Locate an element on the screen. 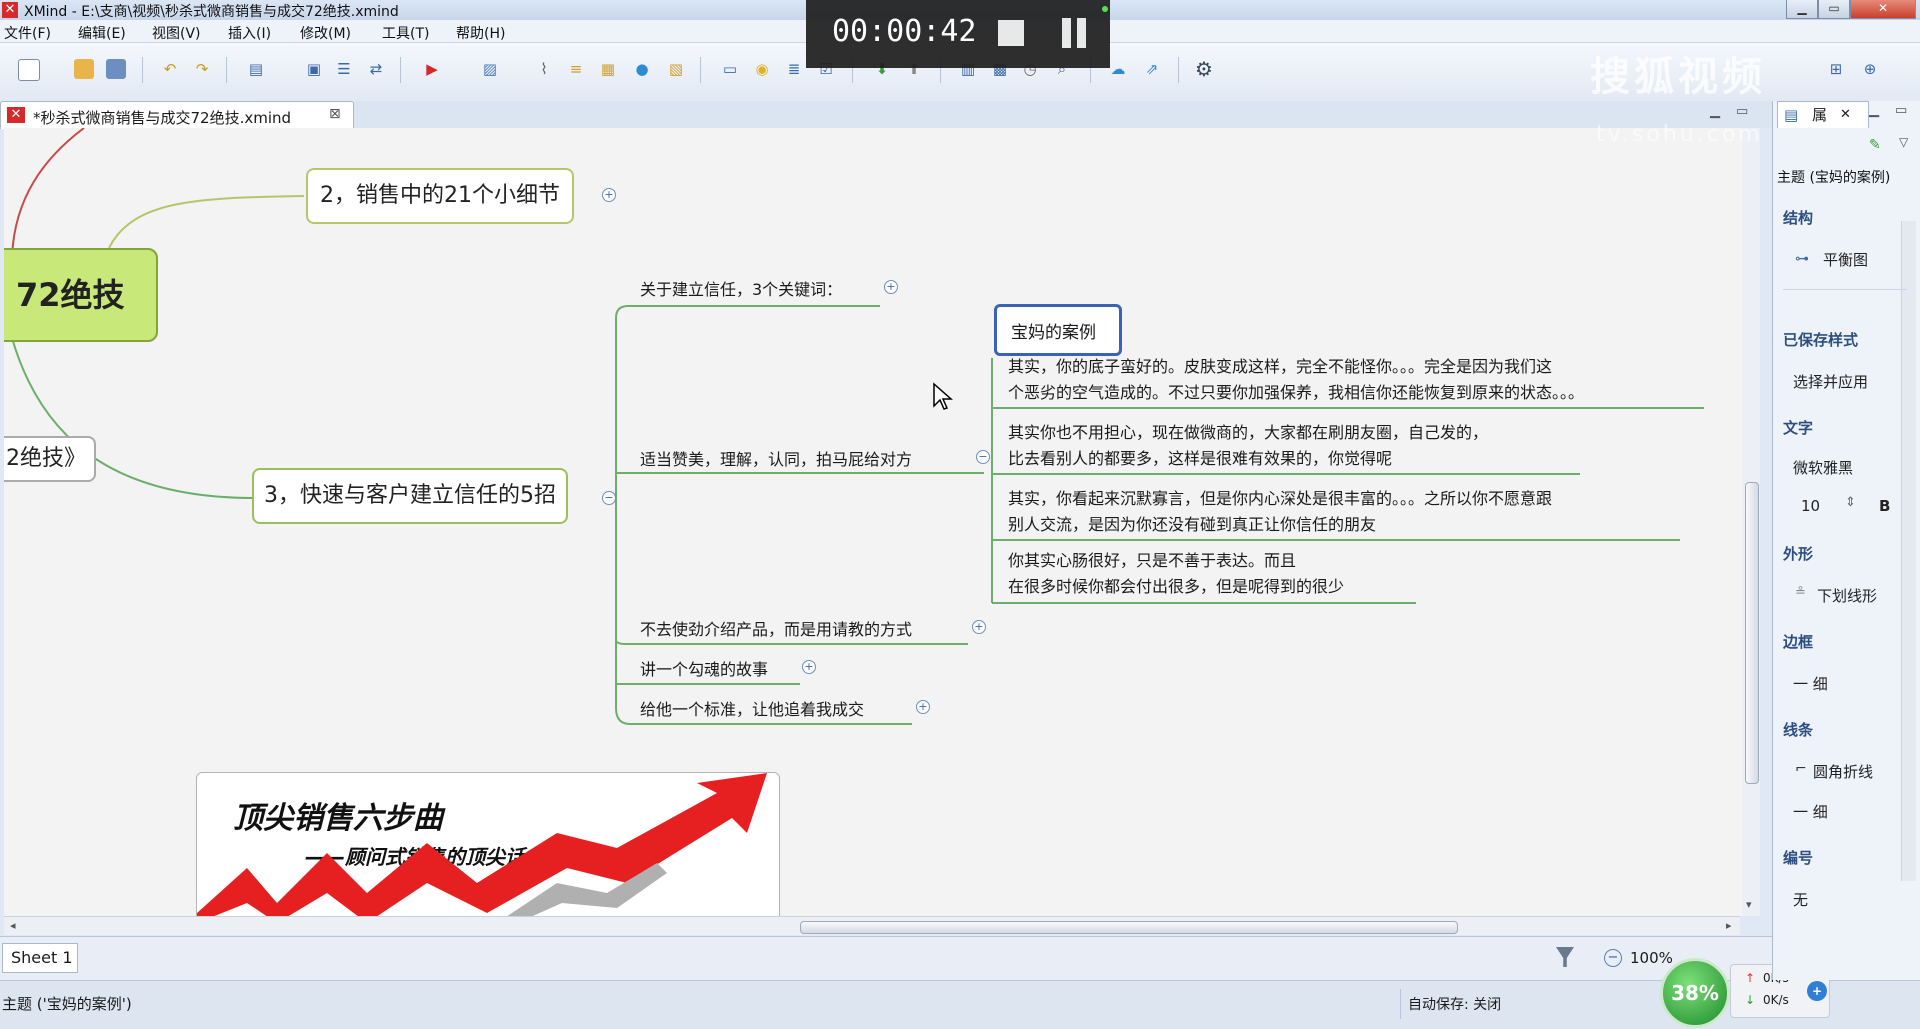 The height and width of the screenshot is (1029, 1920). border-value: 一 细 is located at coordinates (1810, 683).